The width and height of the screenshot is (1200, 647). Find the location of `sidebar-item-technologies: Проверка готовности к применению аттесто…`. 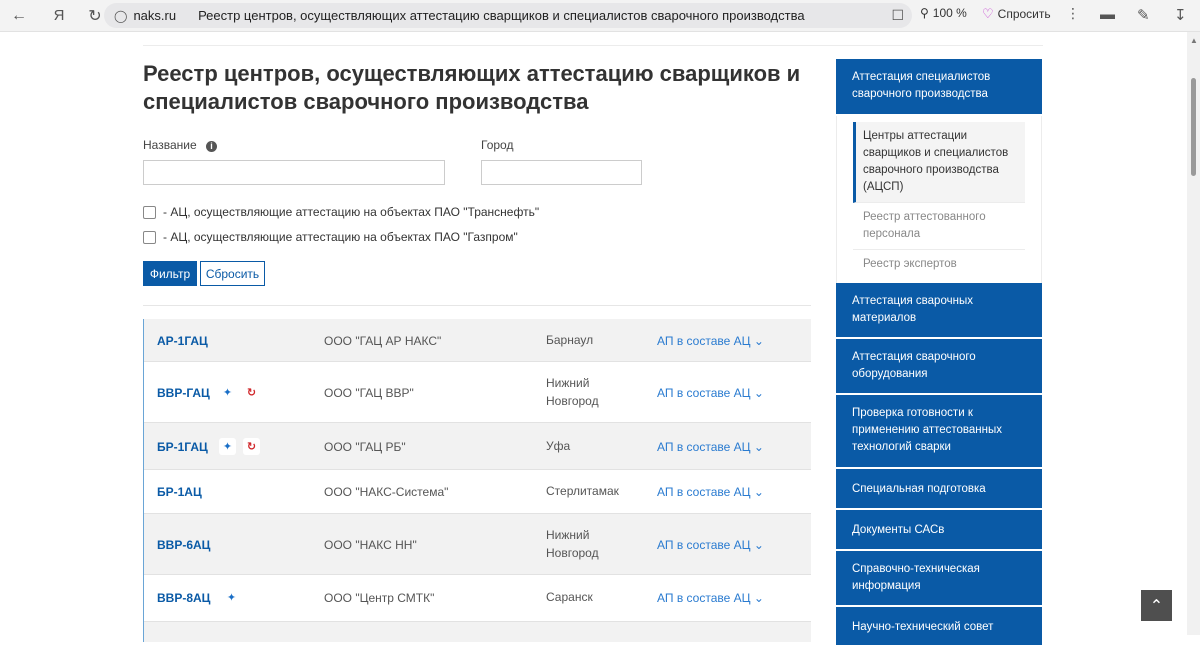

sidebar-item-technologies: Проверка готовности к применению аттесто… is located at coordinates (939, 432).